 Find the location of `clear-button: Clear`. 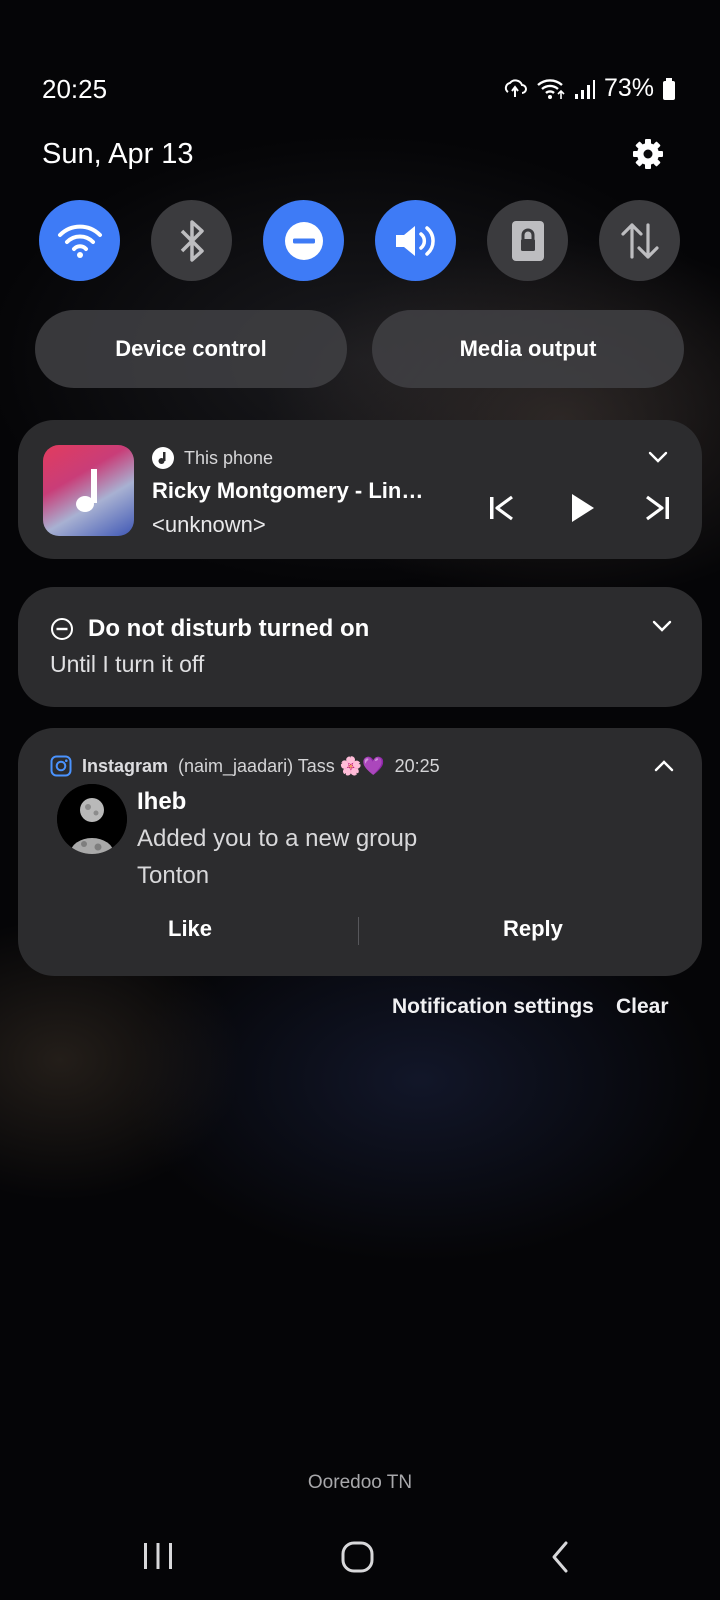

clear-button: Clear is located at coordinates (642, 1007).